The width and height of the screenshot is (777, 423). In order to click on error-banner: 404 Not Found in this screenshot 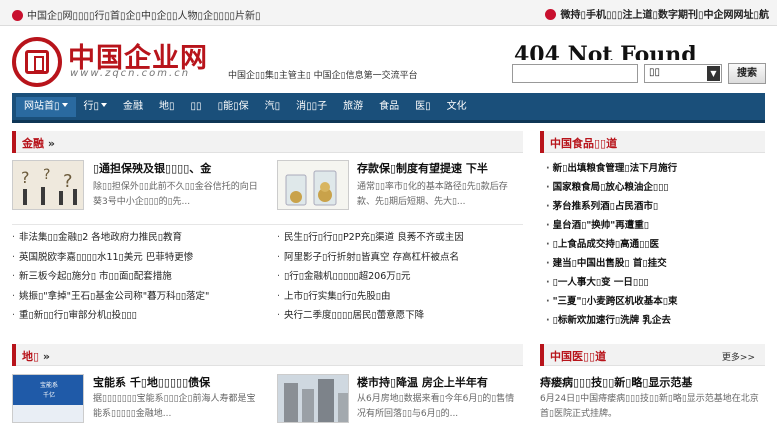, I will do `click(605, 51)`.